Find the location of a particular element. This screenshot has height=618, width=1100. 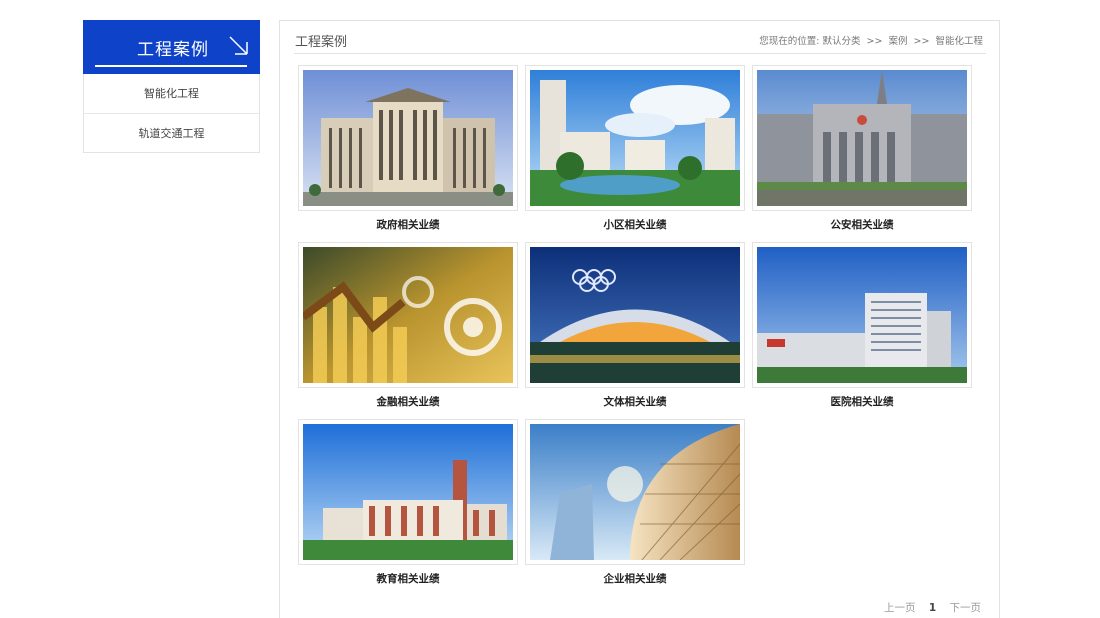

breadcrumb-link-cases: 案例 is located at coordinates (897, 41).